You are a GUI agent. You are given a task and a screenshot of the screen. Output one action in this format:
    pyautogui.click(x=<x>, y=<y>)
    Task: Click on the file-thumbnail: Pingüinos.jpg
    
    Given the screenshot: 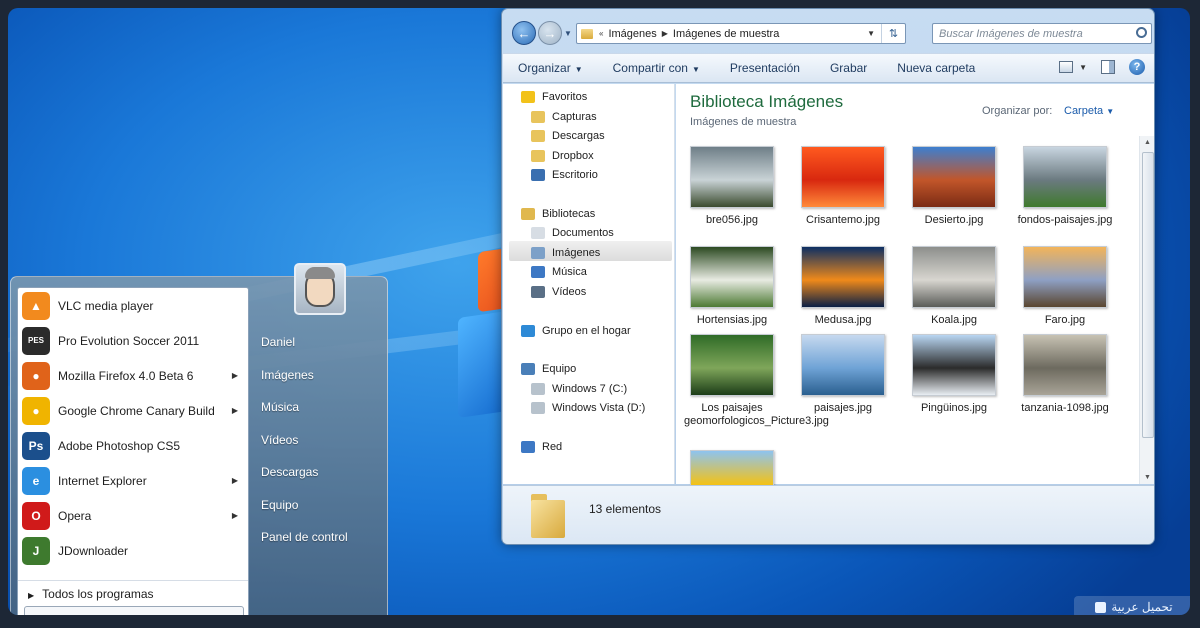 What is the action you would take?
    pyautogui.click(x=954, y=374)
    